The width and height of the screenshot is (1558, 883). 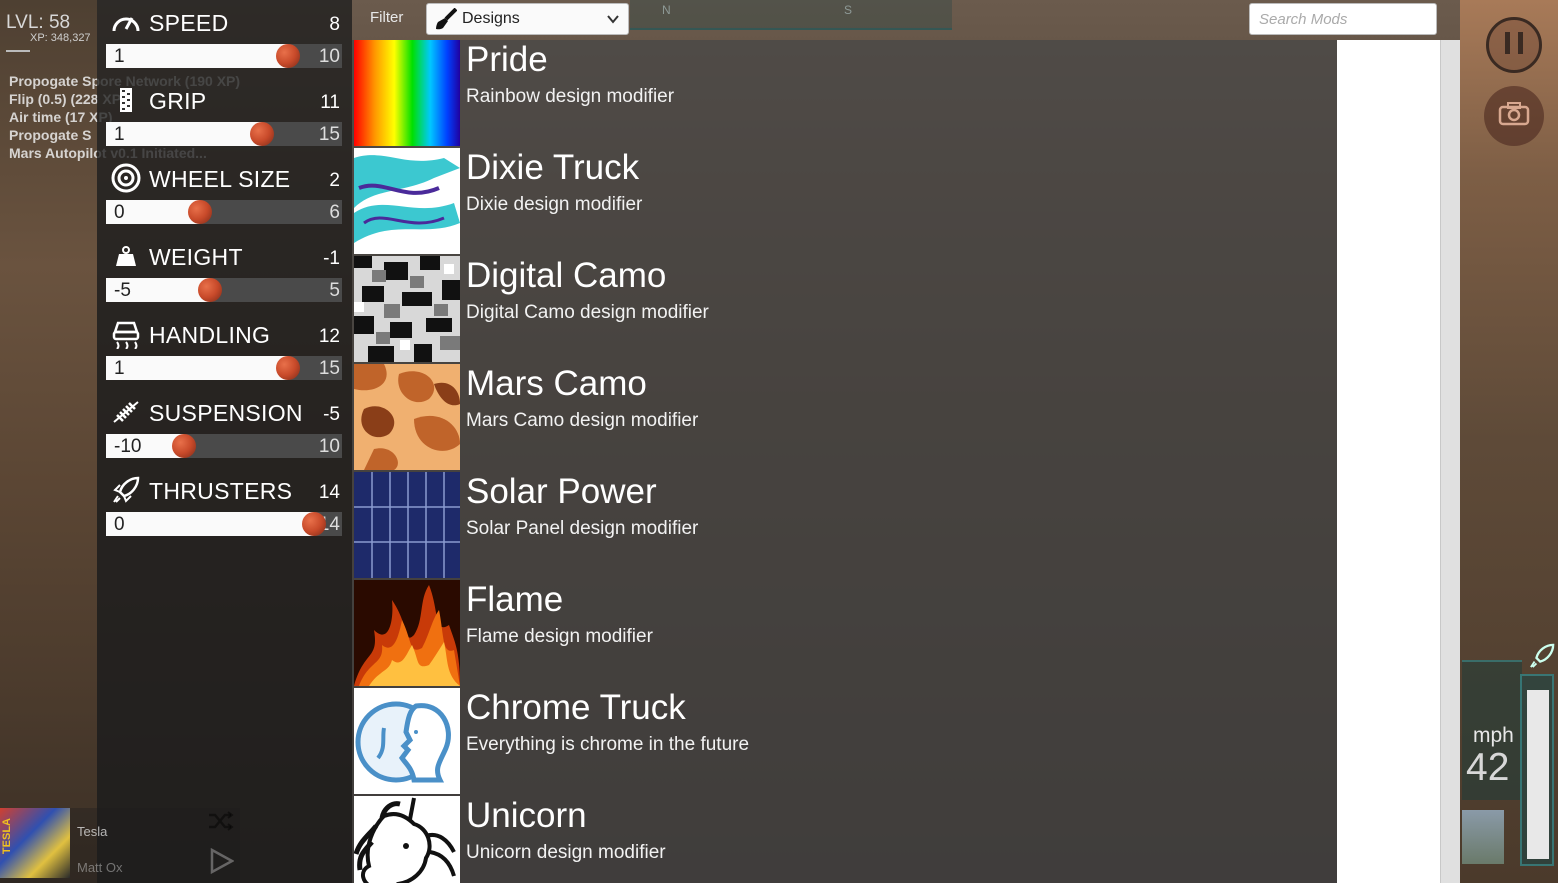 I want to click on slider-max: 15, so click(x=329, y=368).